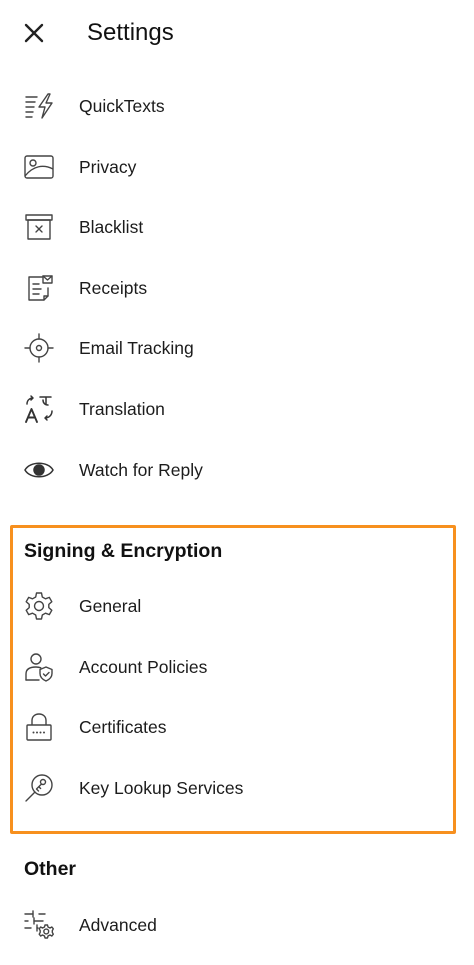 The image size is (474, 965). I want to click on menu-item-key-lookup-services: Key Lookup Services, so click(237, 788).